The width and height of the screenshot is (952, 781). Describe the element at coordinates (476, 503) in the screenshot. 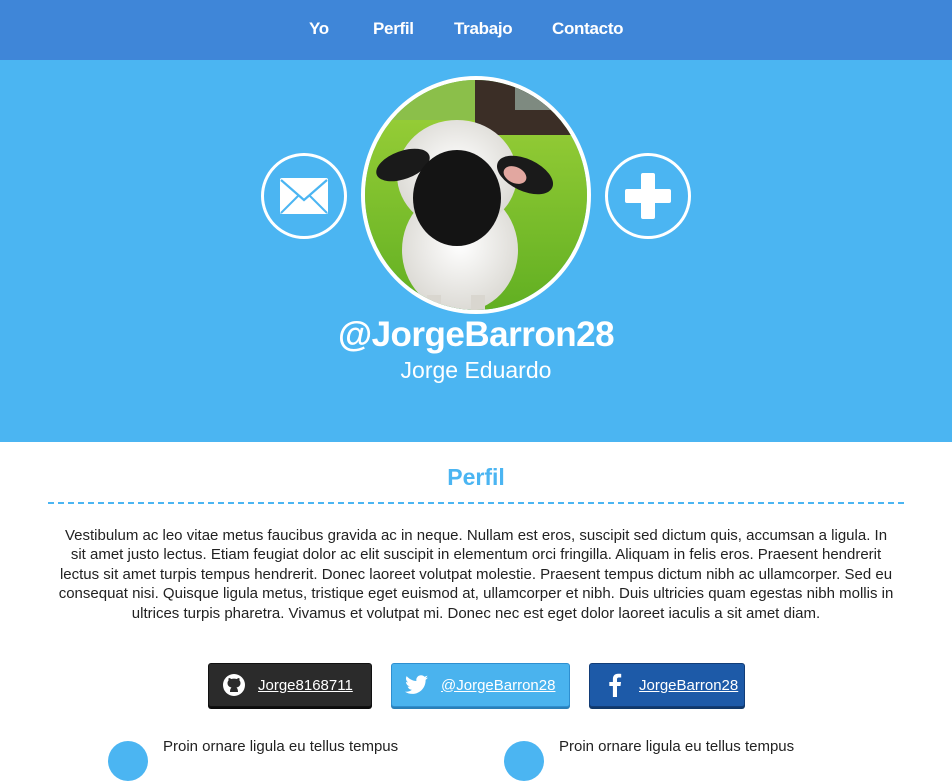

I see `section-divider` at that location.